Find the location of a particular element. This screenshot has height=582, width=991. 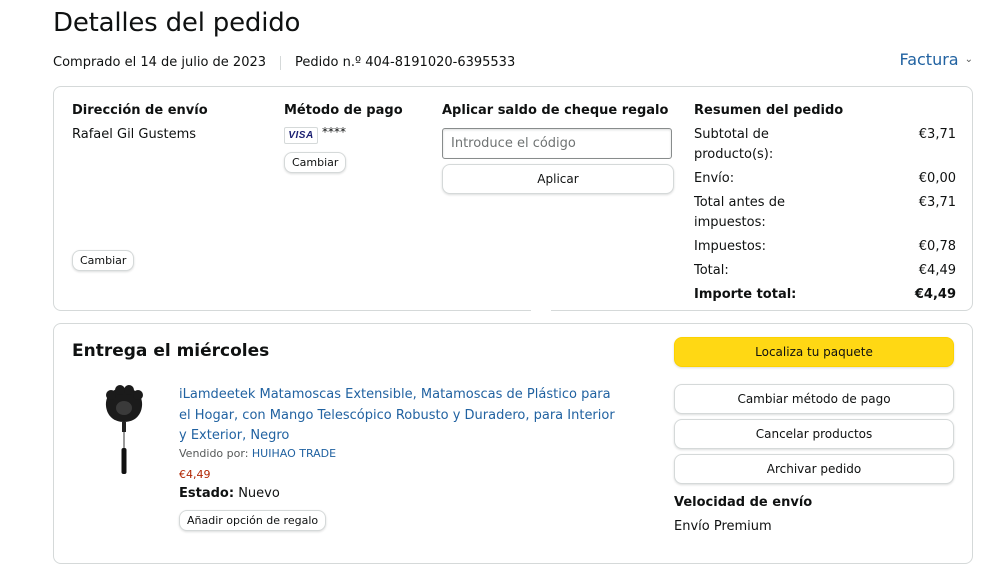

summary-row: Impuestos: €0,78 is located at coordinates (825, 247).